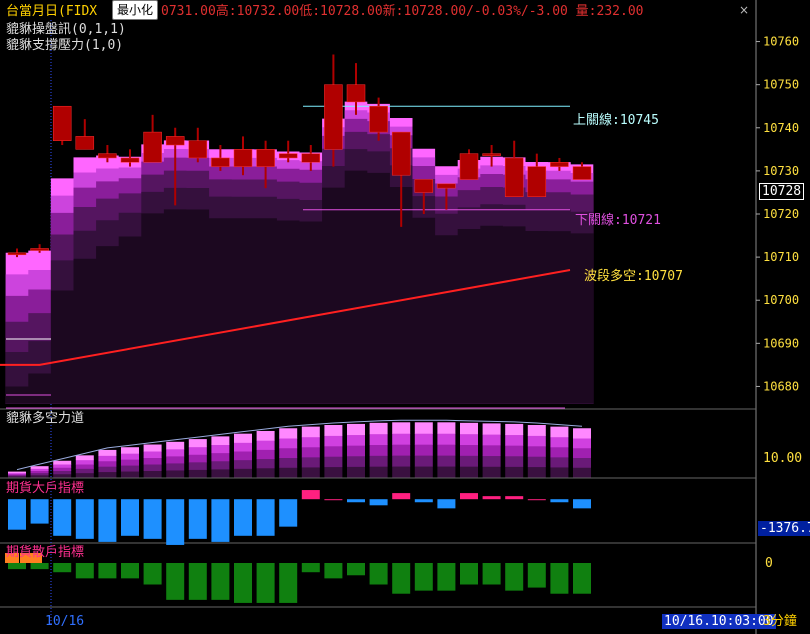 This screenshot has width=810, height=634. Describe the element at coordinates (66, 29) in the screenshot. I see `indicator-label-1: 貔貅操盤訊(0,1,1)` at that location.